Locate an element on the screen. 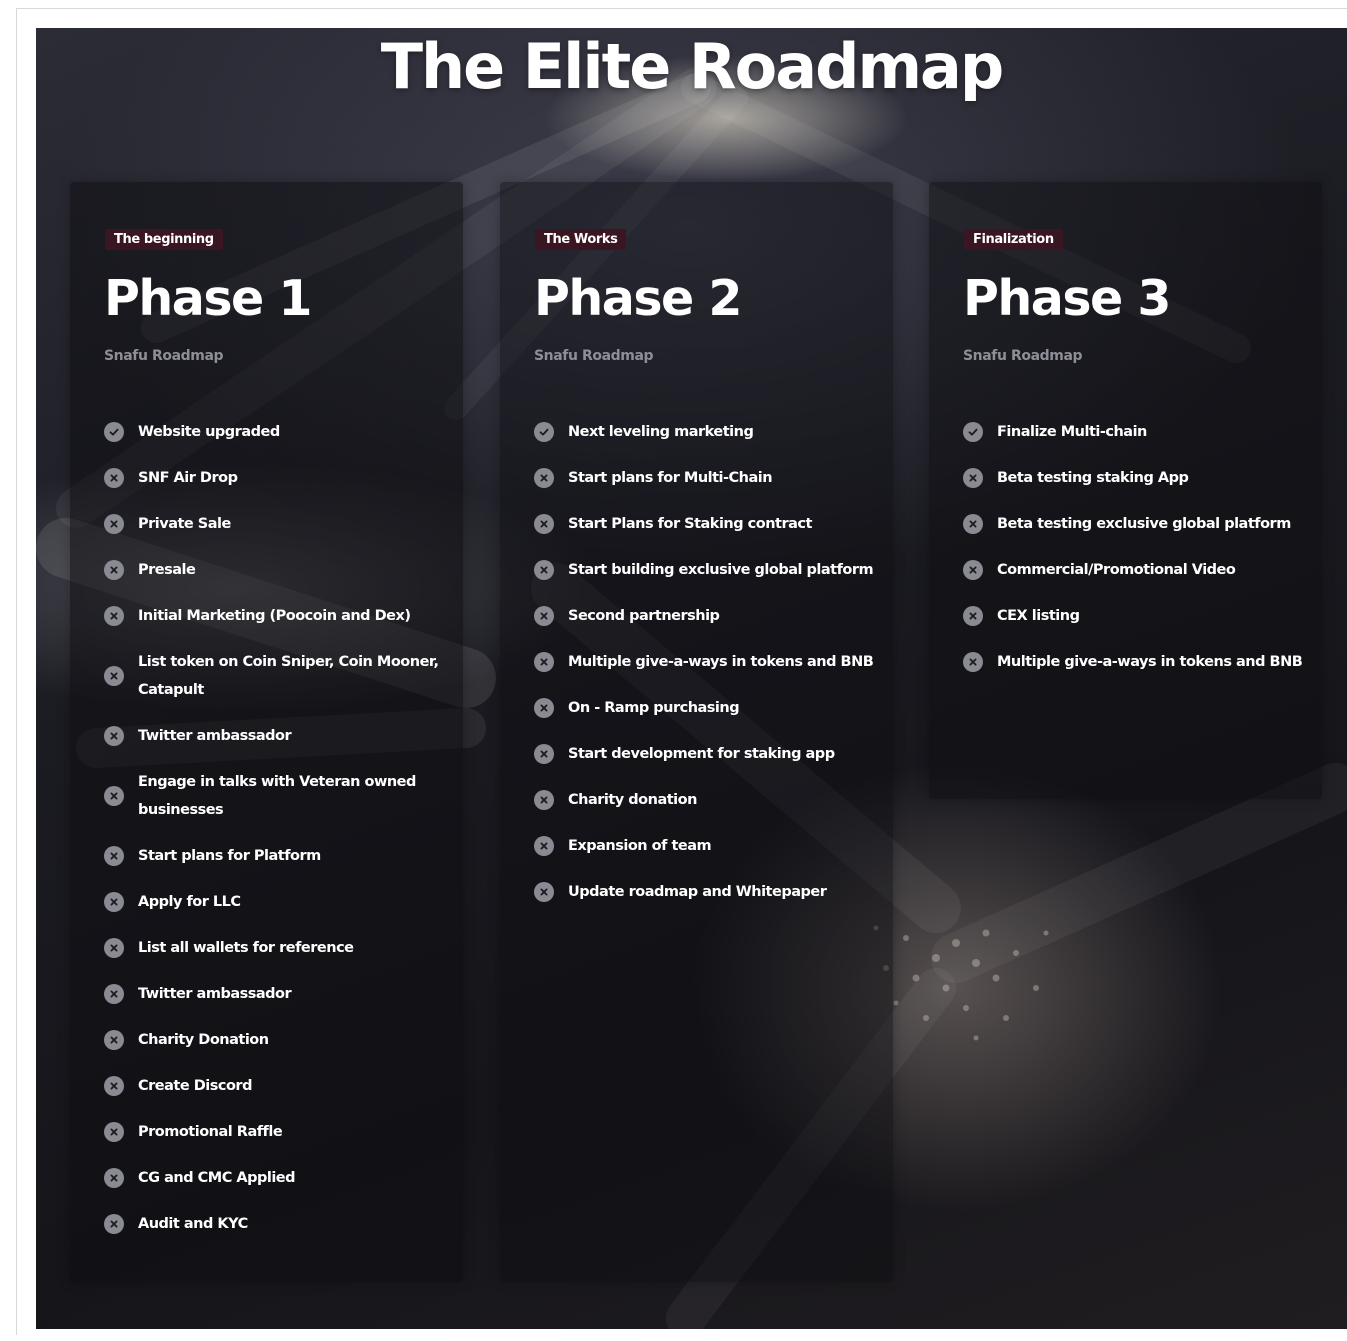 Image resolution: width=1347 pixels, height=1341 pixels. roadmap-item: Update roadmap and Whitepaper is located at coordinates (704, 892).